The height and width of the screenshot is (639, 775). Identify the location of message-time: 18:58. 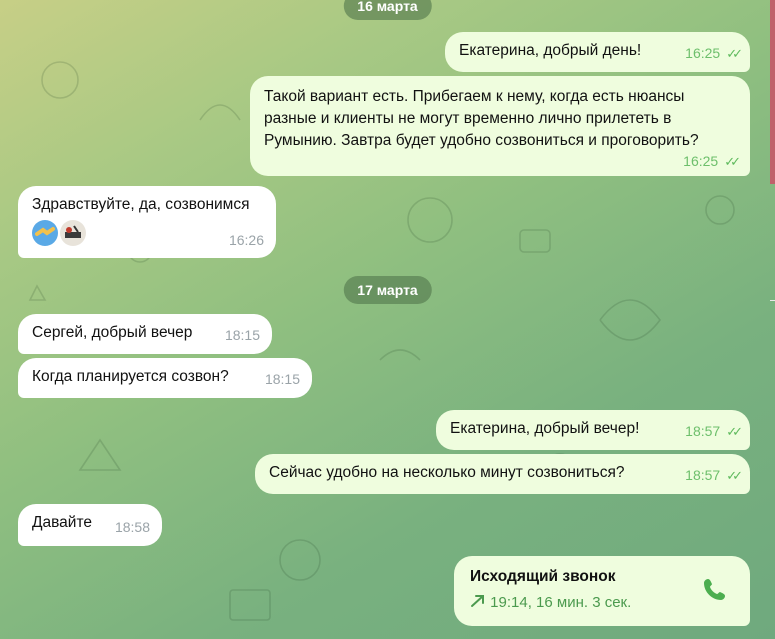
(132, 527).